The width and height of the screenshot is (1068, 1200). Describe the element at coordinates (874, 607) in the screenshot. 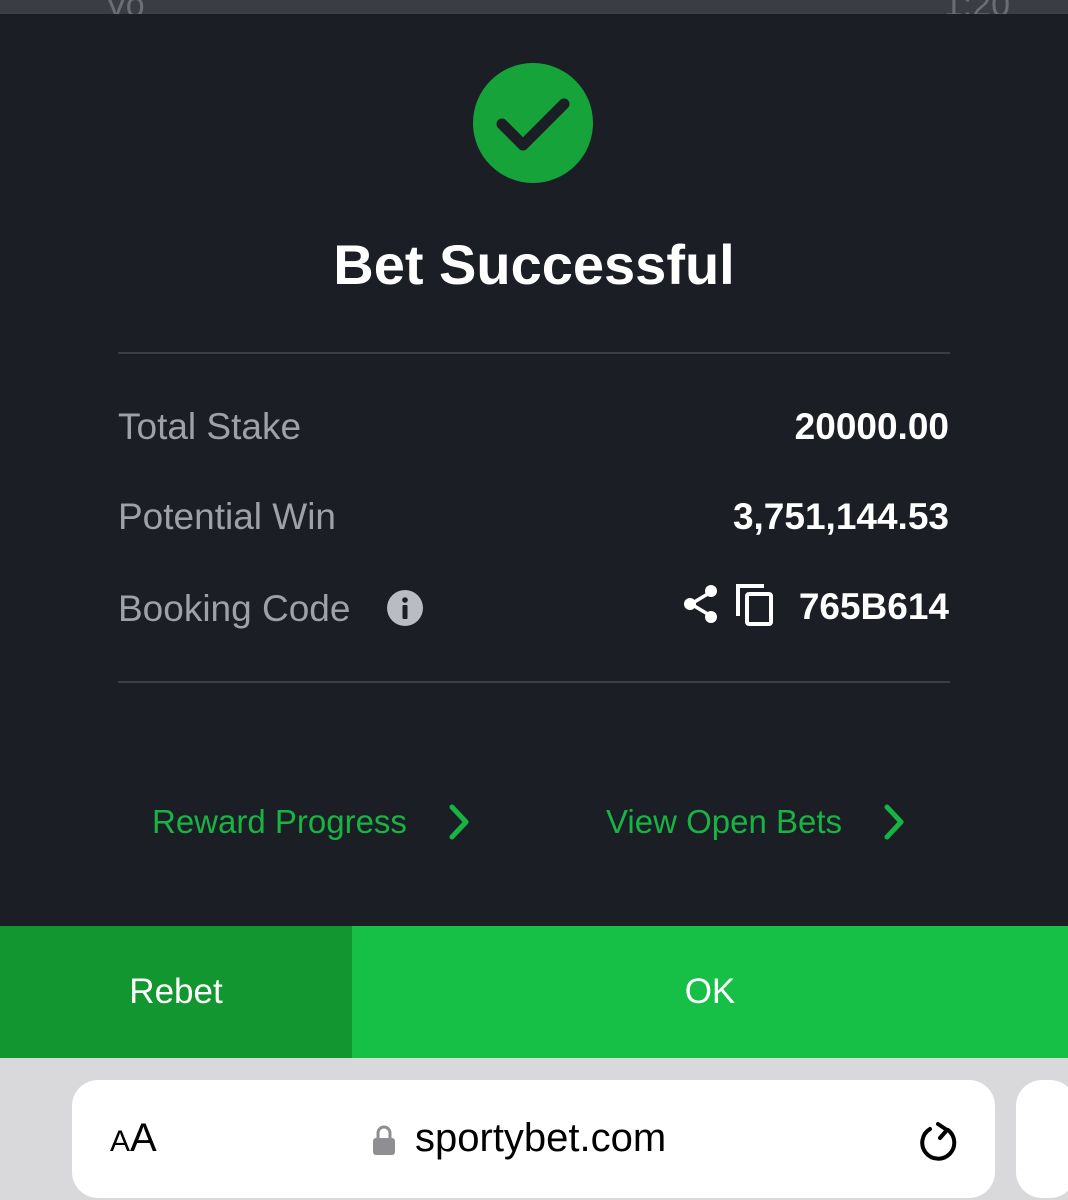

I see `booking-code-value: 765B614` at that location.